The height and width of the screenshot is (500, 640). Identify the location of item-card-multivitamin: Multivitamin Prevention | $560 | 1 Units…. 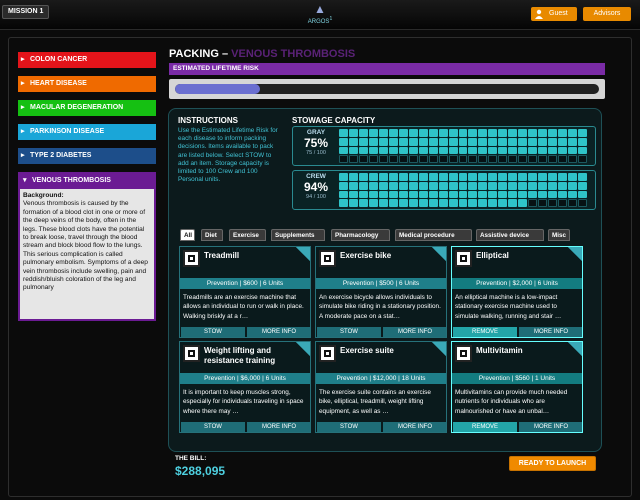
(517, 387).